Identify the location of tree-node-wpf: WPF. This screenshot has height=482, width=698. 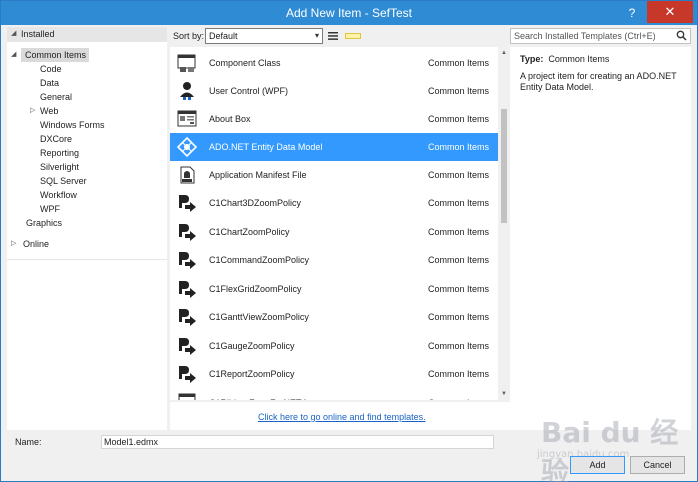
(50, 209).